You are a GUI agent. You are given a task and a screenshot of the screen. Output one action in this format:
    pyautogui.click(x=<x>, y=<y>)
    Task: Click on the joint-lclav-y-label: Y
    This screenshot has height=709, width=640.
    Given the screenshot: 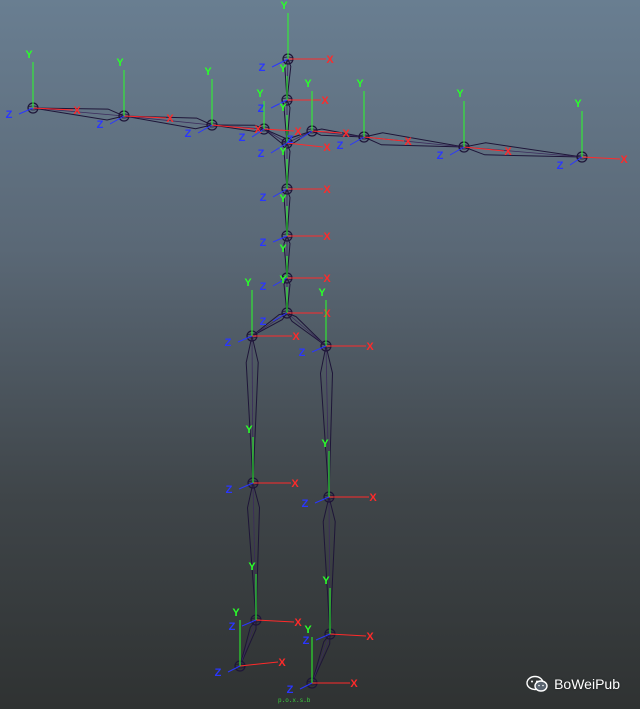 What is the action you would take?
    pyautogui.click(x=260, y=94)
    